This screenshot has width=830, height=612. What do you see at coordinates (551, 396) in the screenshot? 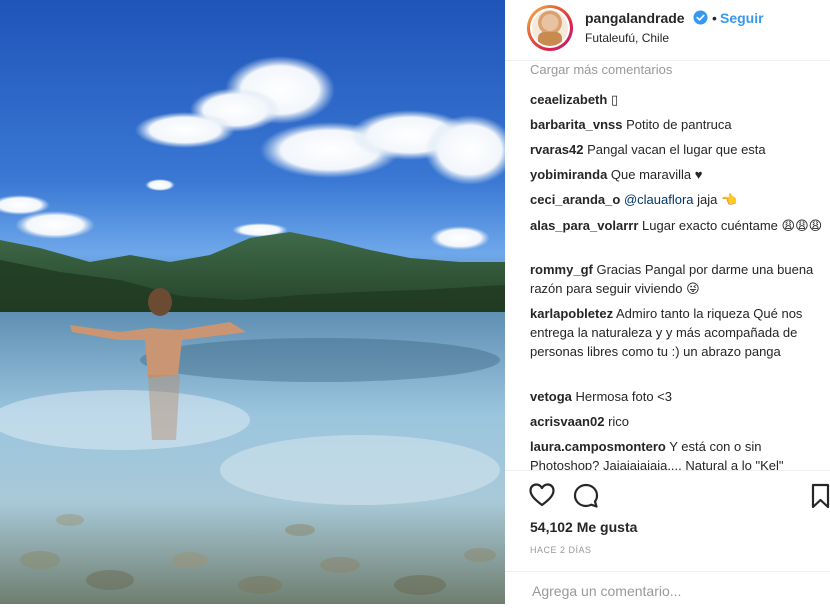
I see `comment-username: vetoga` at bounding box center [551, 396].